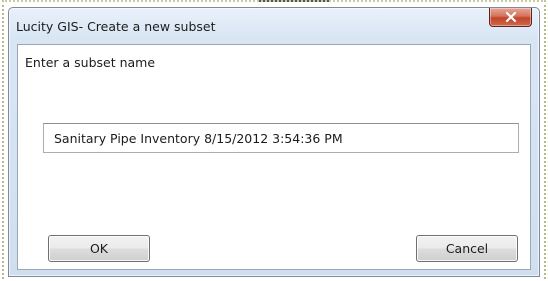 Image resolution: width=548 pixels, height=281 pixels. I want to click on map-selection-border-segment, so click(294, 1).